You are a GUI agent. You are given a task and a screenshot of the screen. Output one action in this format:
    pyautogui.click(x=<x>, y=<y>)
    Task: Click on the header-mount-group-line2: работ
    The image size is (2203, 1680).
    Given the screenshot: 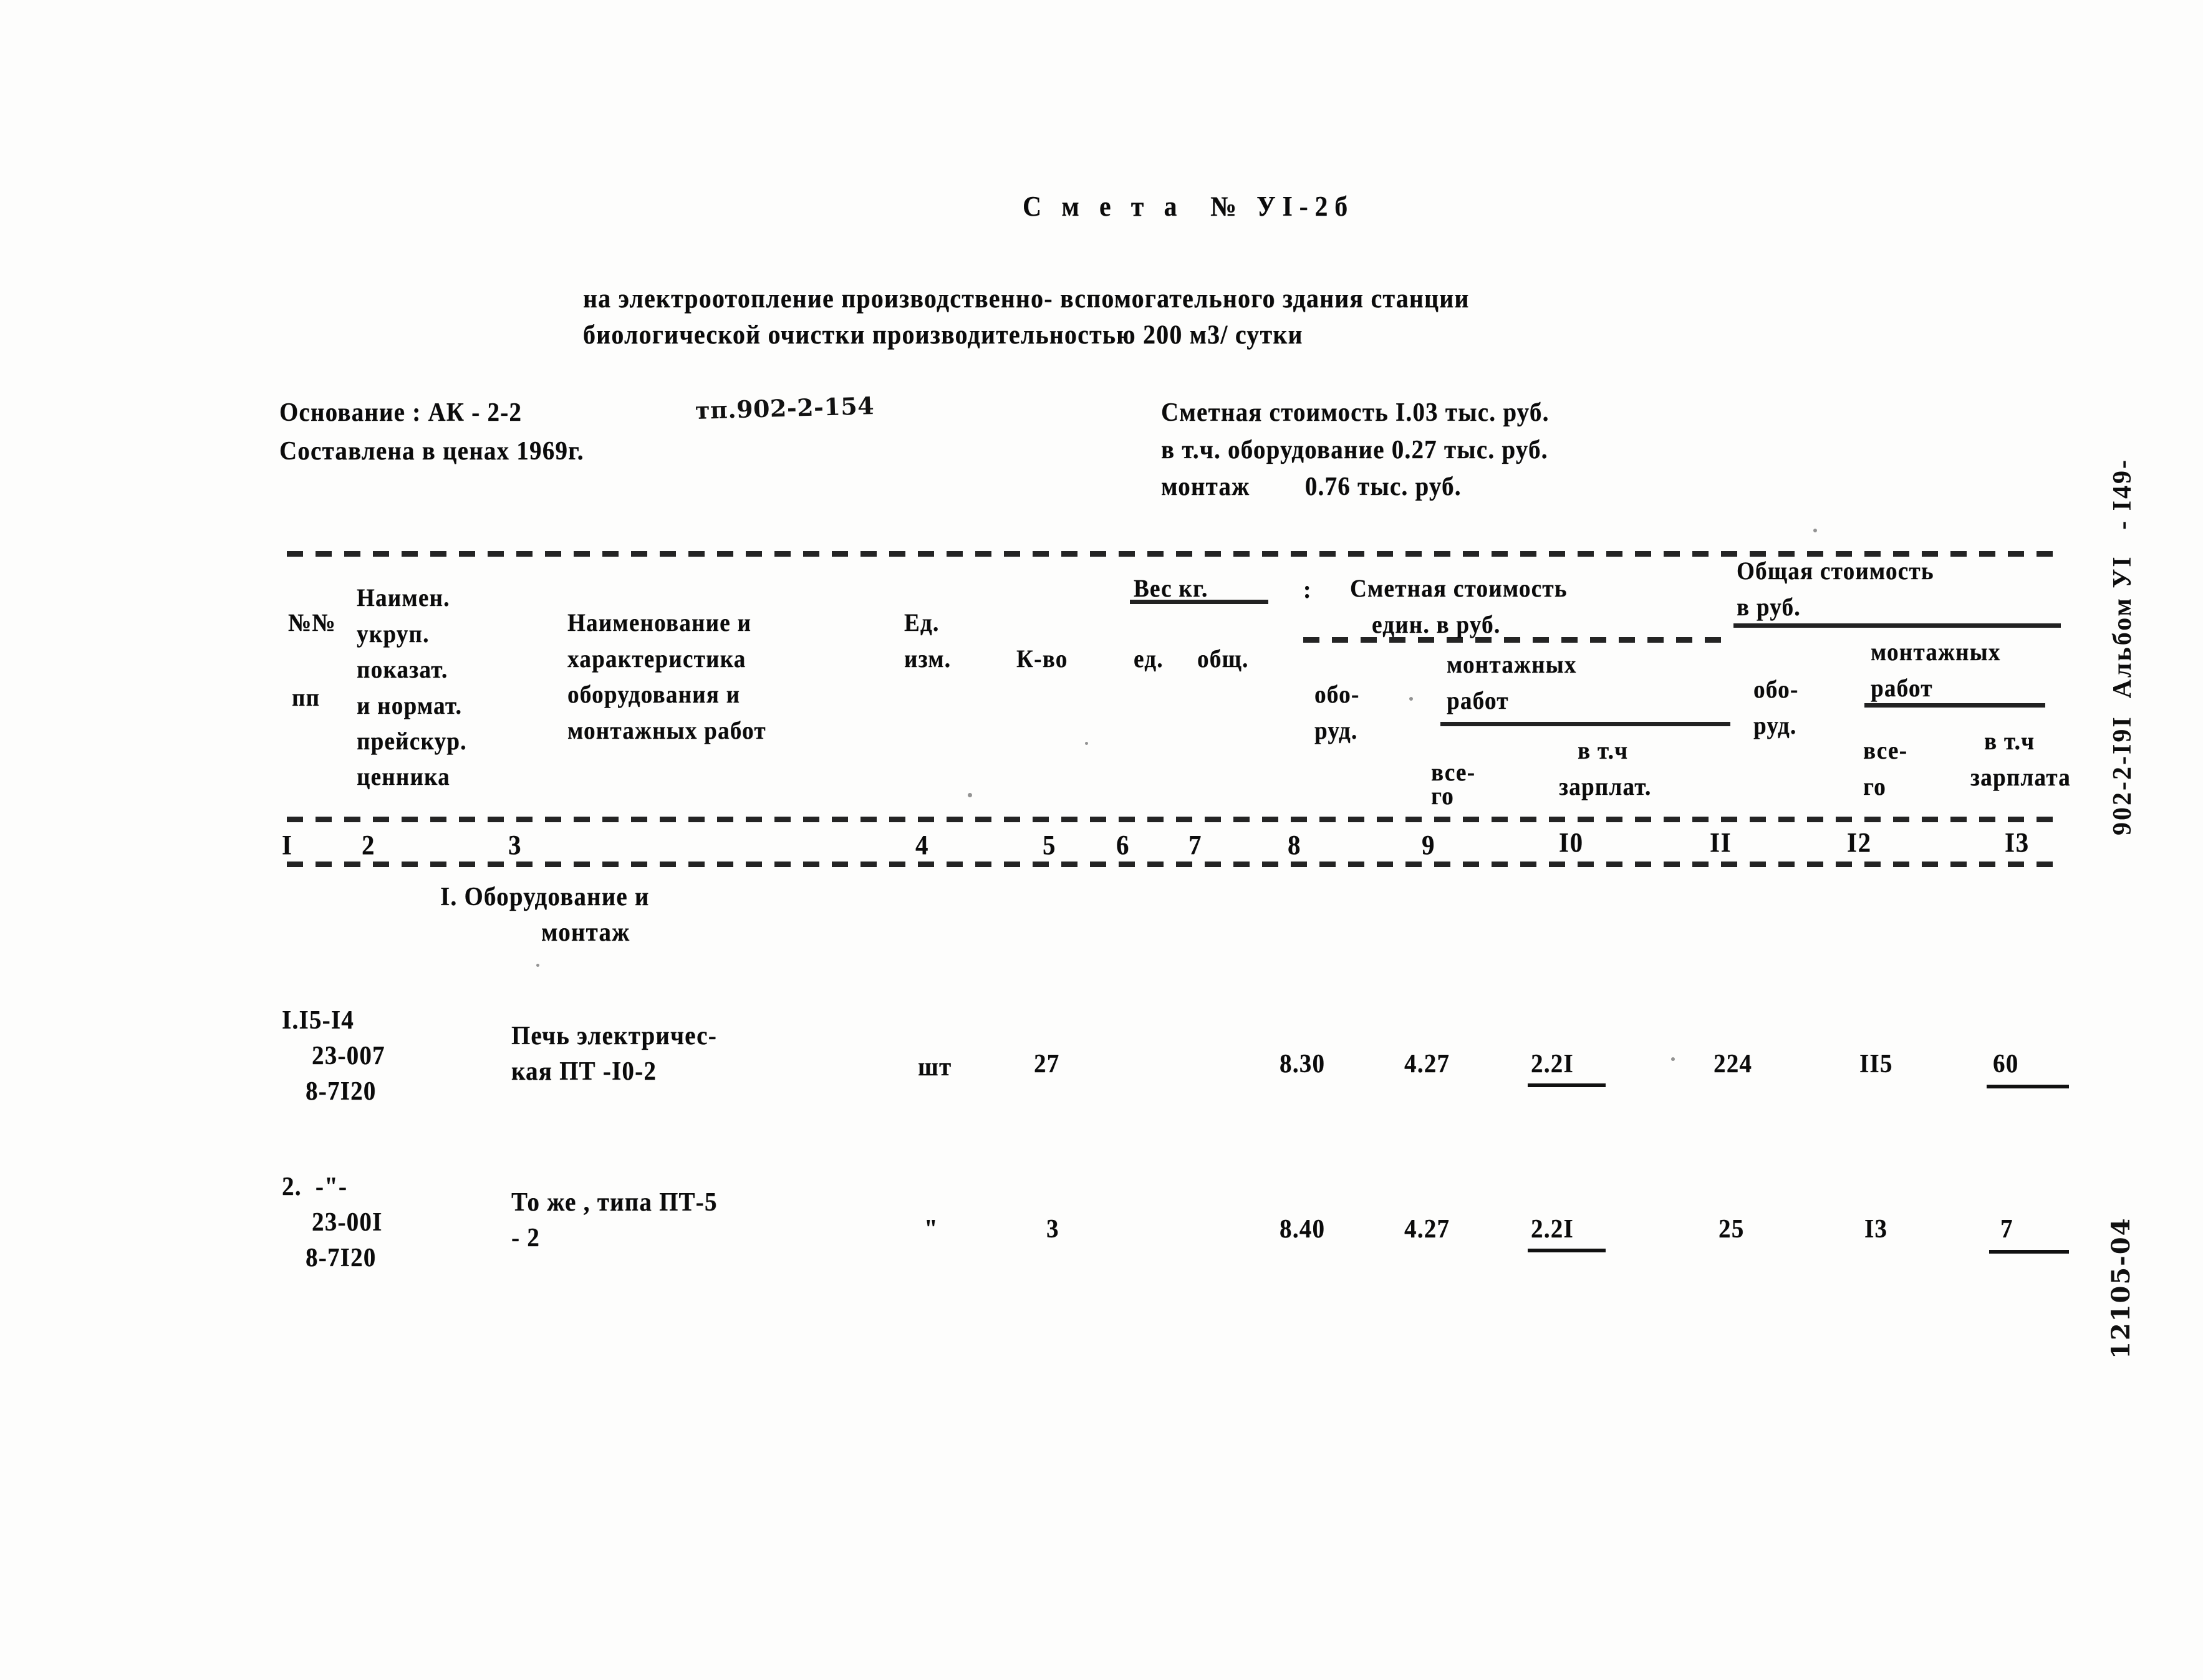 What is the action you would take?
    pyautogui.click(x=1478, y=700)
    